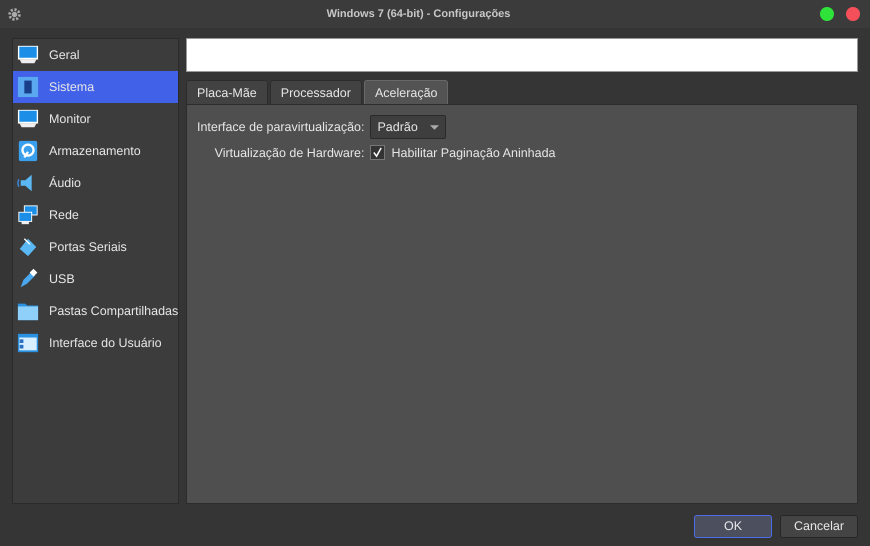 The width and height of the screenshot is (870, 546). Describe the element at coordinates (819, 526) in the screenshot. I see `cancel-button: Cancelar` at that location.